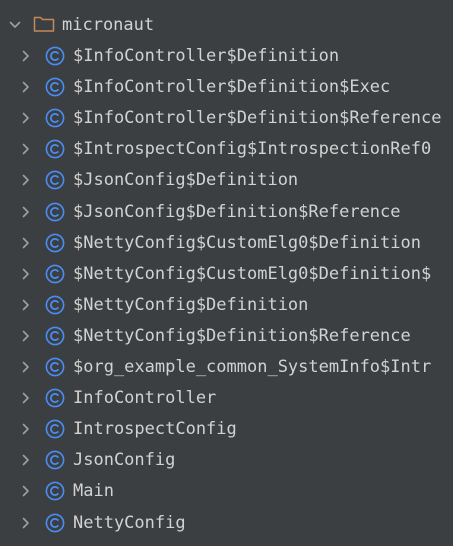 This screenshot has height=546, width=453. I want to click on class-label: $JsonConfig$Definition$Reference, so click(237, 211).